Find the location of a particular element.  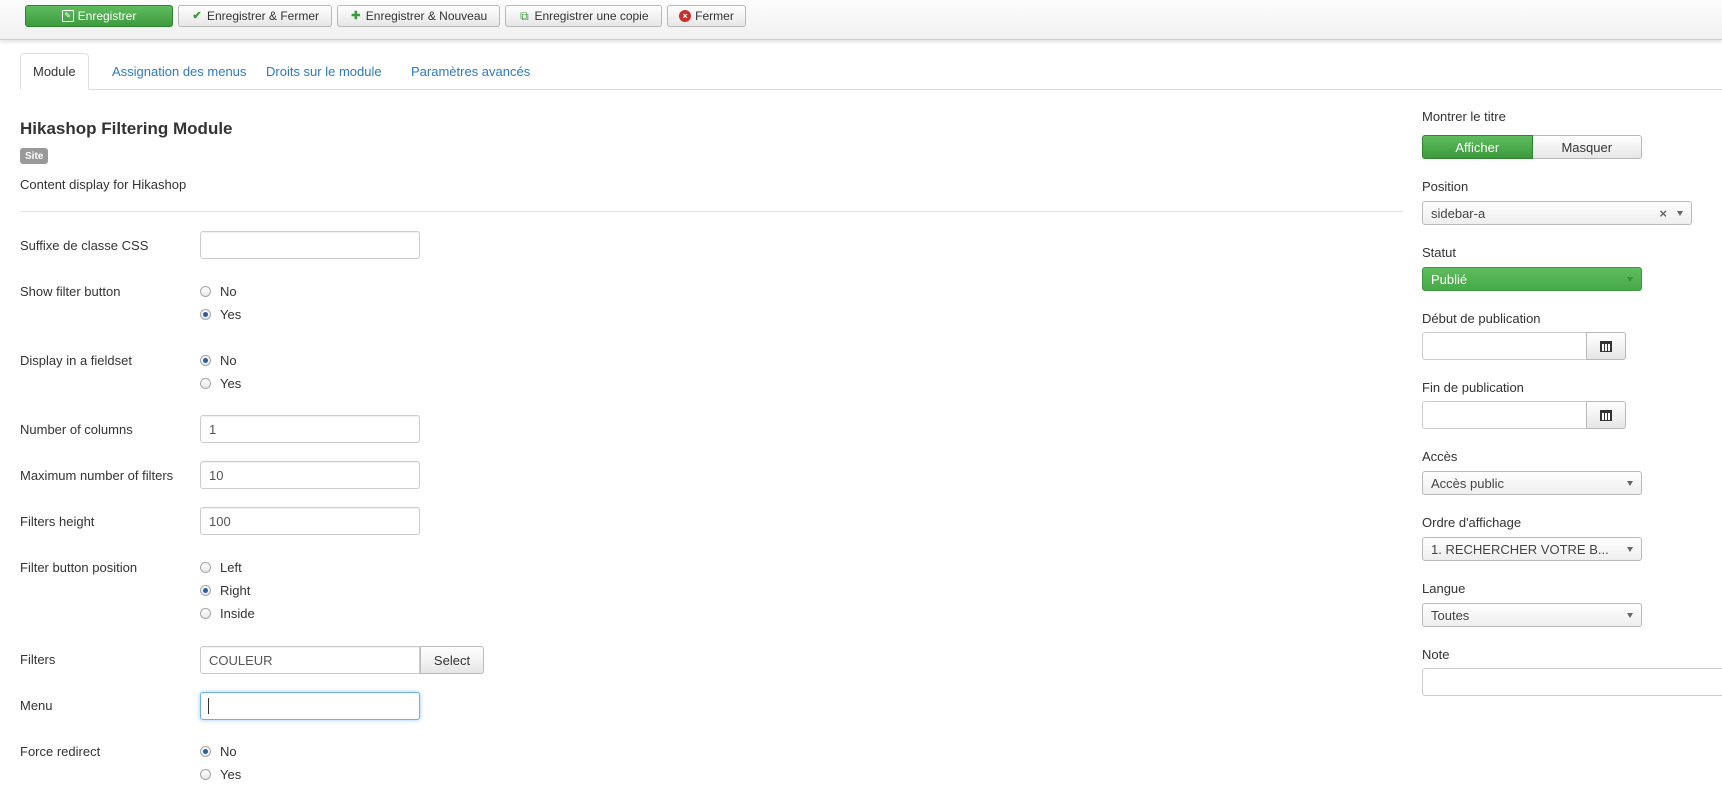

close-label: Fermer is located at coordinates (714, 16).